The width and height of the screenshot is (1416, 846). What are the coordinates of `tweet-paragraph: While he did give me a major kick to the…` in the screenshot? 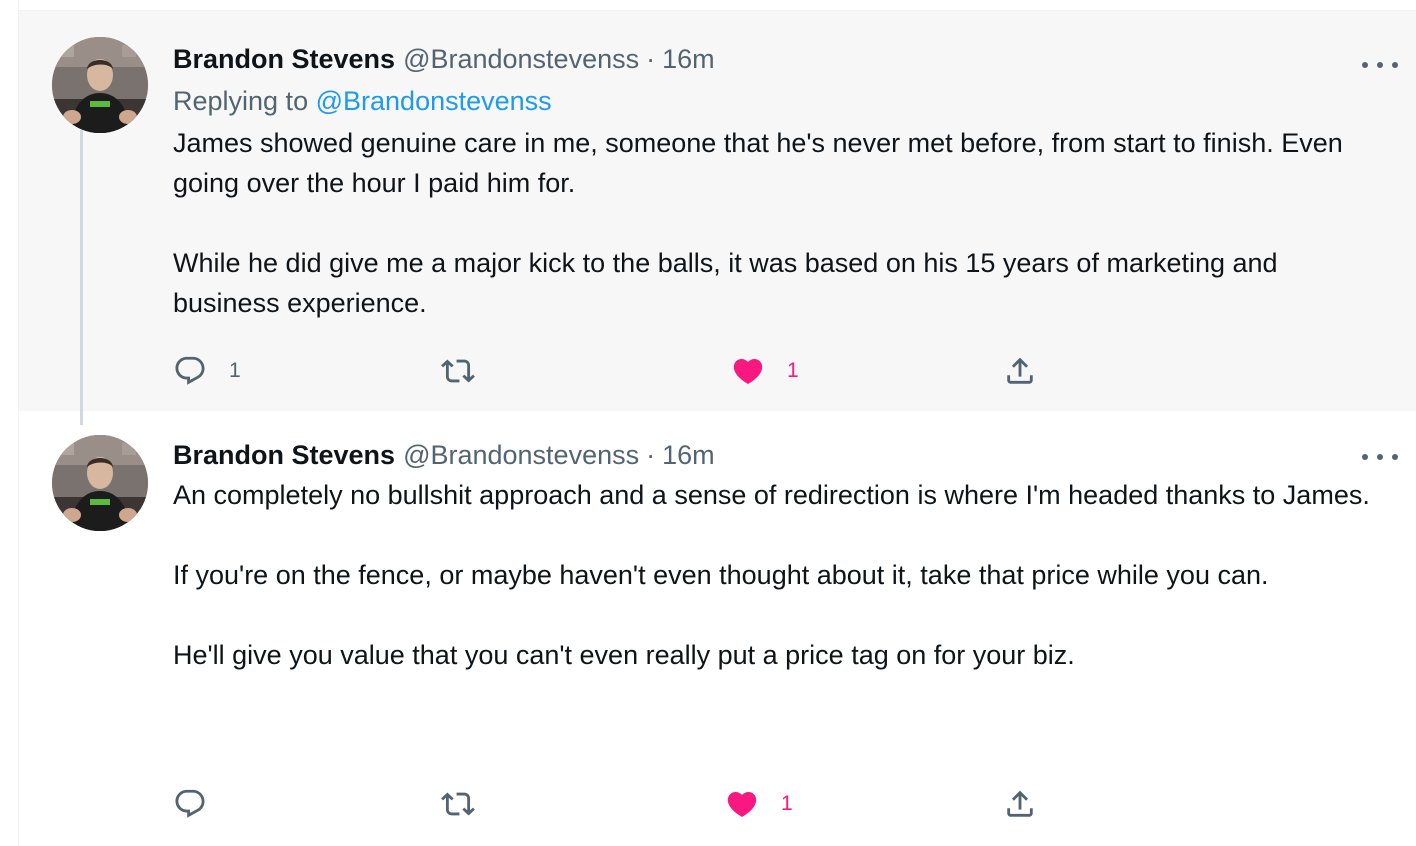 It's located at (725, 283).